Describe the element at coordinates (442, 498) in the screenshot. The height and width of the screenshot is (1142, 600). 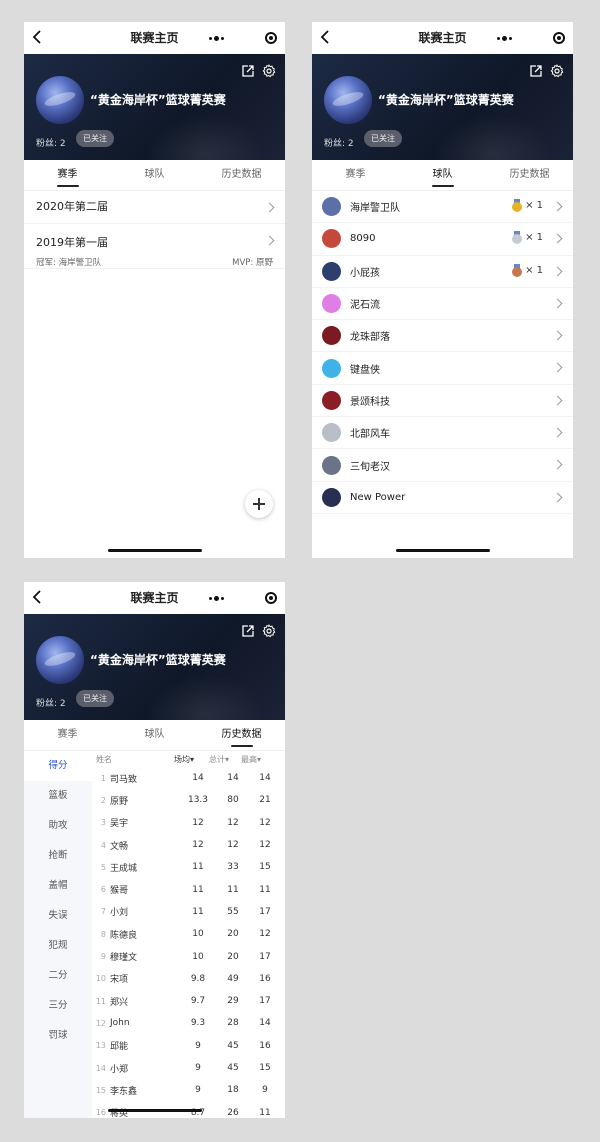
I see `team-row: New Power` at that location.